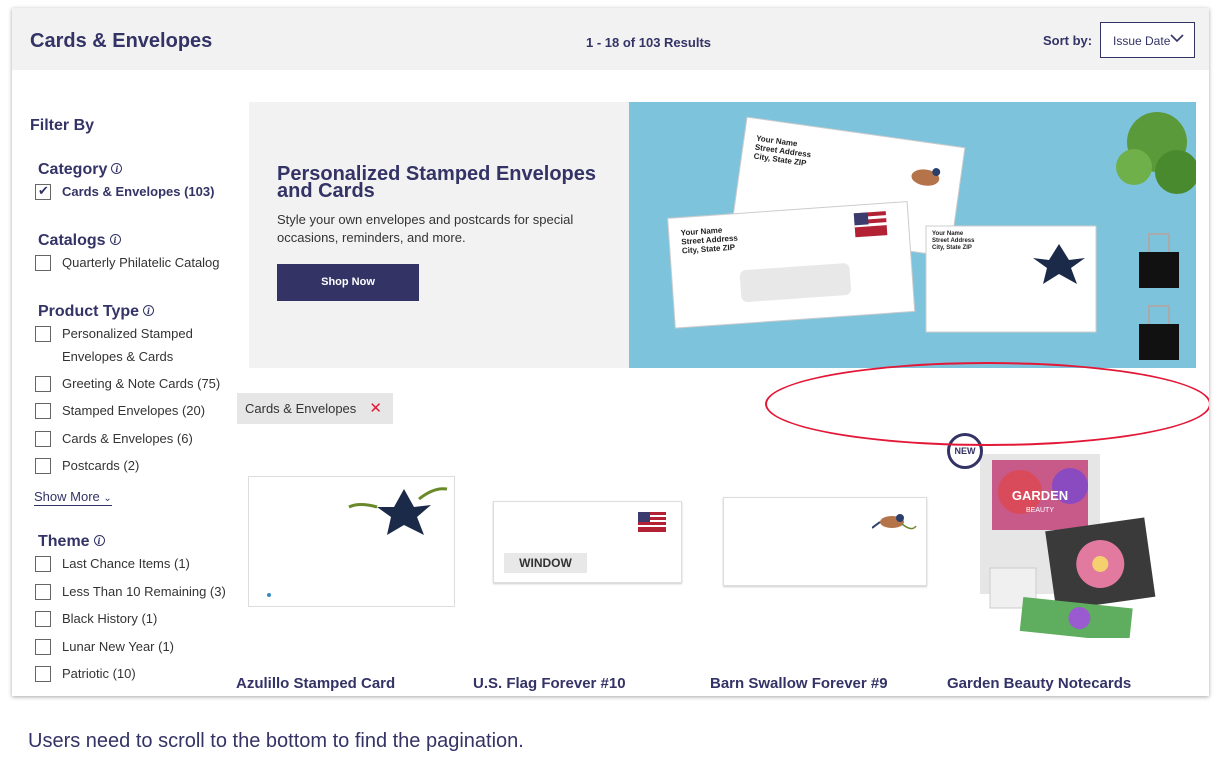  What do you see at coordinates (141, 262) in the screenshot?
I see `filter-option-label: Quarterly Philatelic Catalog` at bounding box center [141, 262].